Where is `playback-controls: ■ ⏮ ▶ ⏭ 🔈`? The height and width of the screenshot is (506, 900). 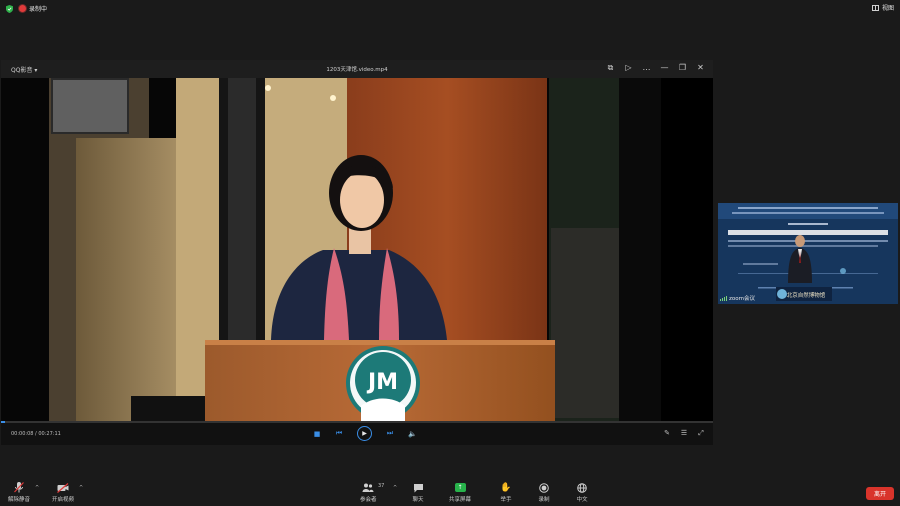
playback-controls: ■ ⏮ ▶ ⏭ 🔈 is located at coordinates (365, 433).